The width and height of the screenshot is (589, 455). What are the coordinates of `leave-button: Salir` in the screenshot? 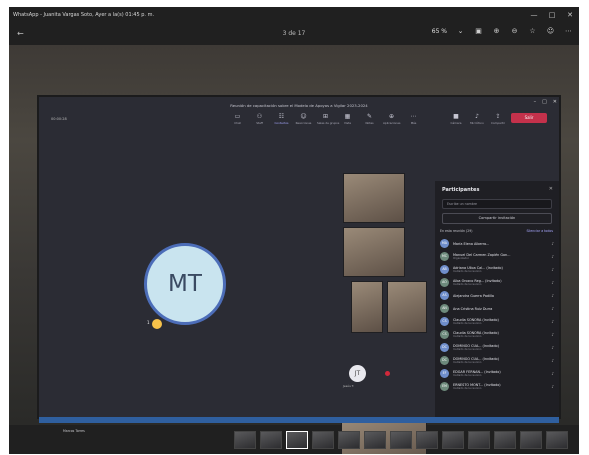 It's located at (529, 118).